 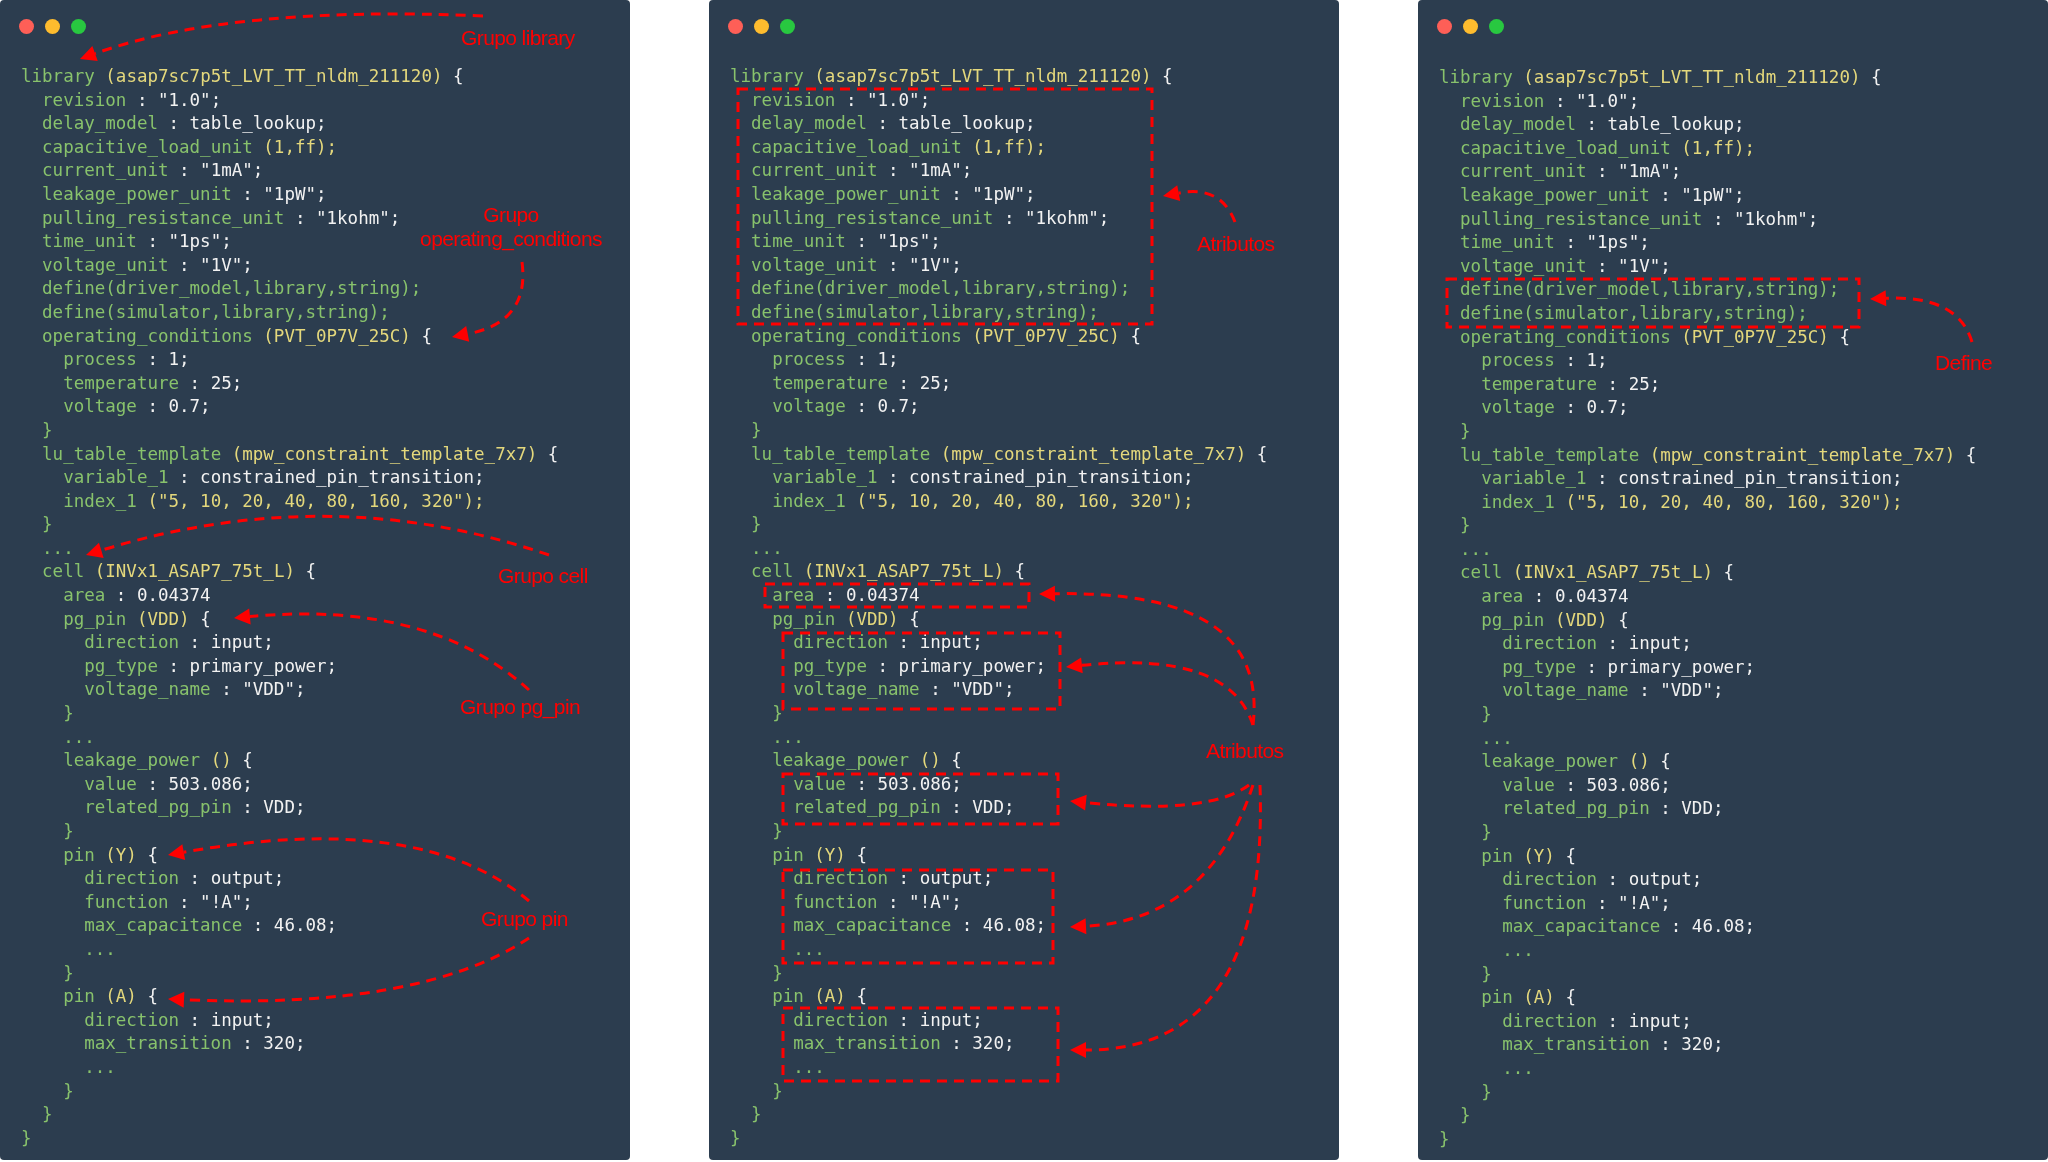 I want to click on code-line: revision : "1.0";, so click(x=132, y=100).